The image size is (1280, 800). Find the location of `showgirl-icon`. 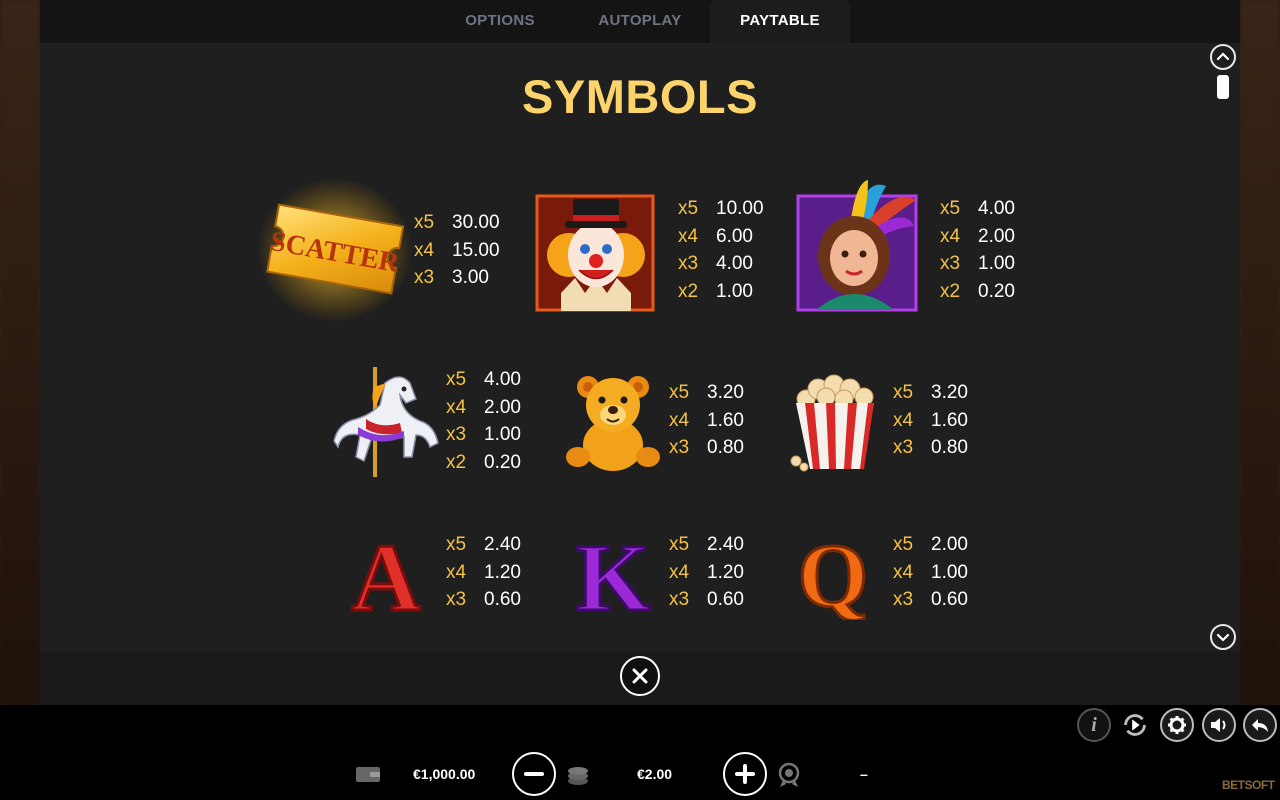

showgirl-icon is located at coordinates (858, 245).